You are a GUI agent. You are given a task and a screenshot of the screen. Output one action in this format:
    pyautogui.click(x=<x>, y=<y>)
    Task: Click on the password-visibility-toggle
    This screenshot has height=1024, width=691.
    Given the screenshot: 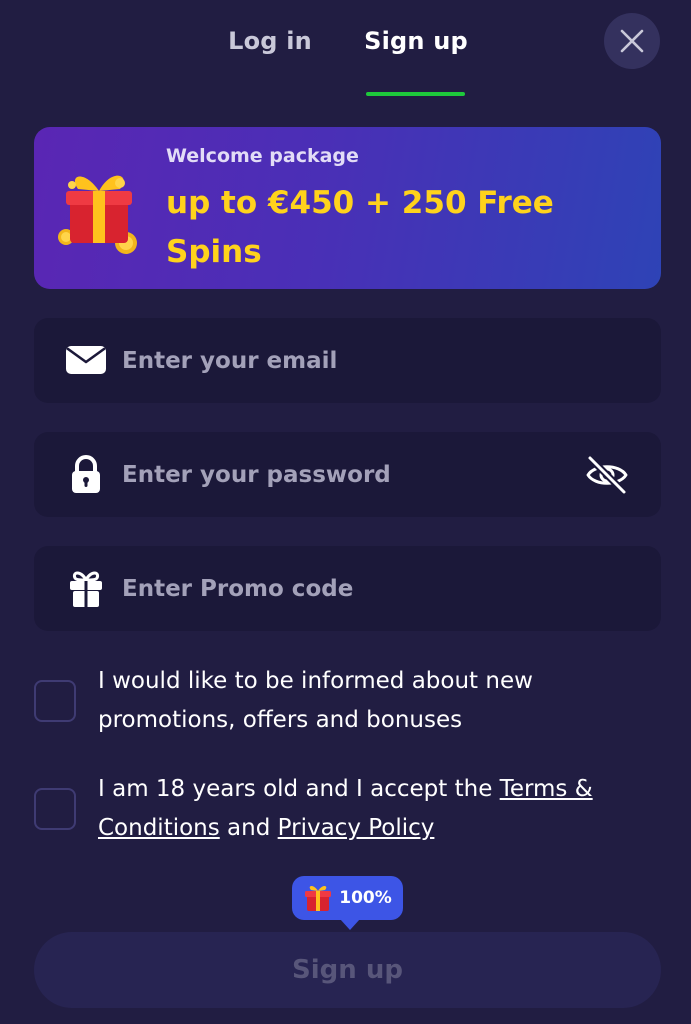 What is the action you would take?
    pyautogui.click(x=607, y=475)
    